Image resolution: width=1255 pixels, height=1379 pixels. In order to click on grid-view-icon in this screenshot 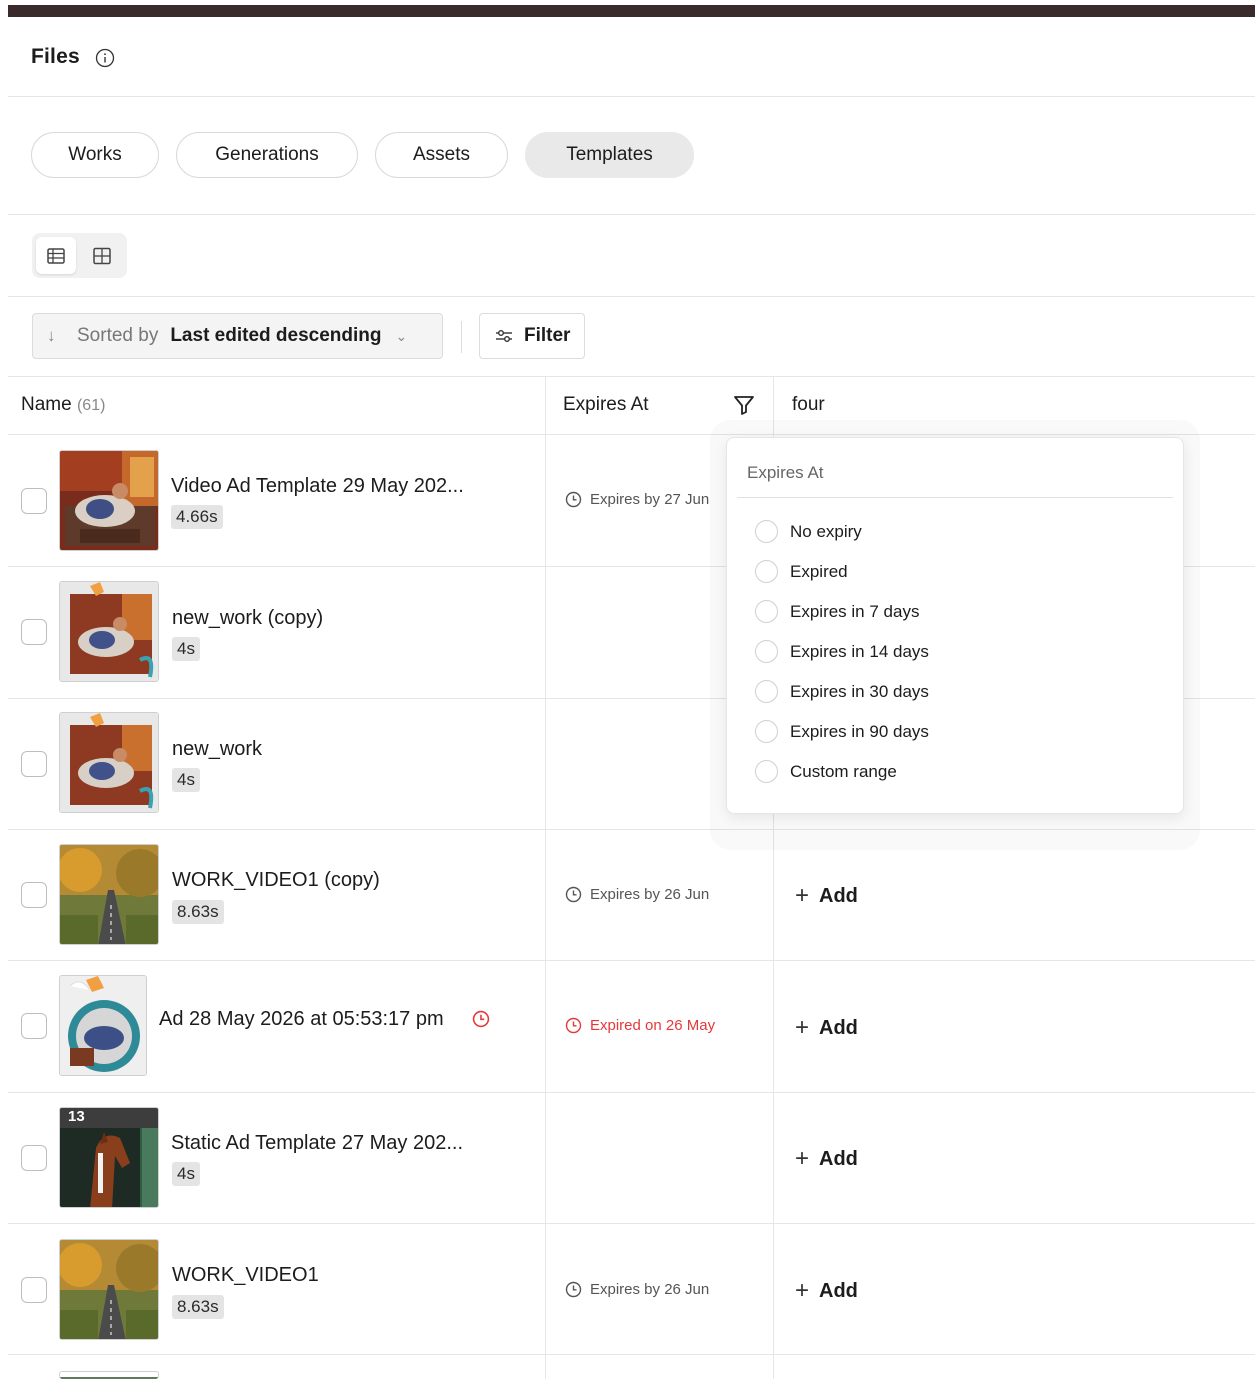, I will do `click(102, 255)`.